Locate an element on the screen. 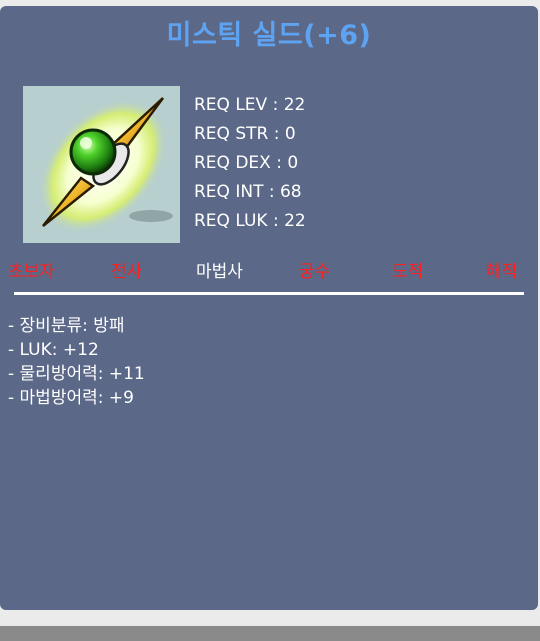 This screenshot has width=540, height=641. item-title: 미스틱 실드(+6) is located at coordinates (269, 35).